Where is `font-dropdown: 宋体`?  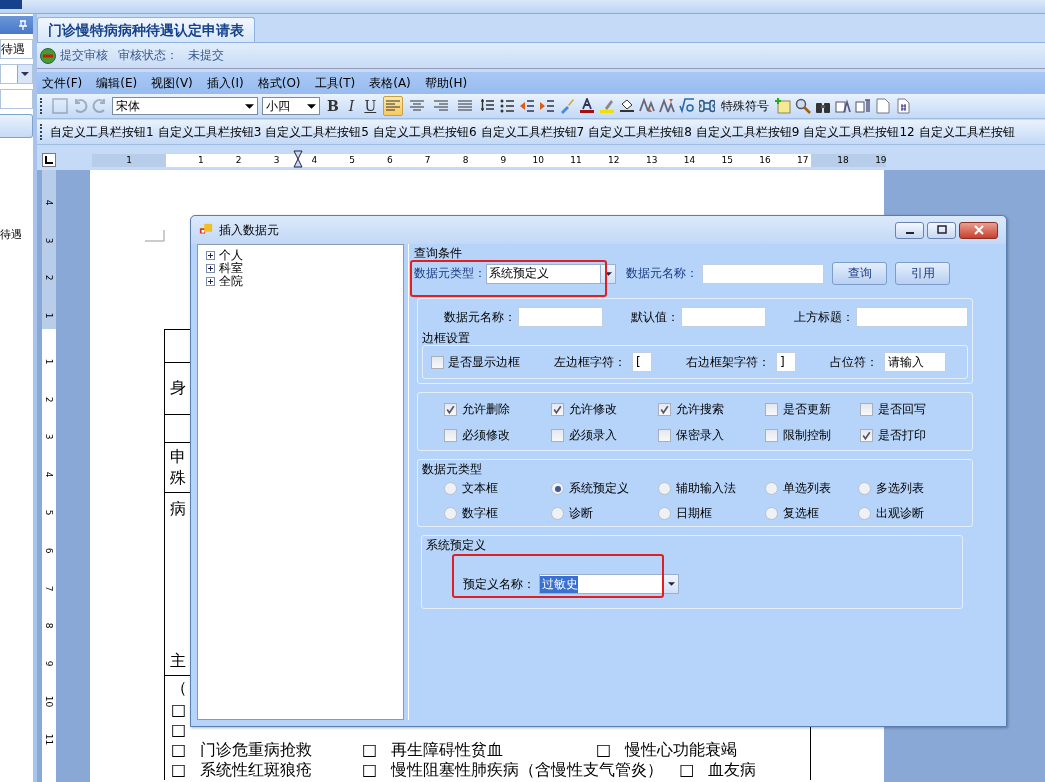
font-dropdown: 宋体 is located at coordinates (185, 106).